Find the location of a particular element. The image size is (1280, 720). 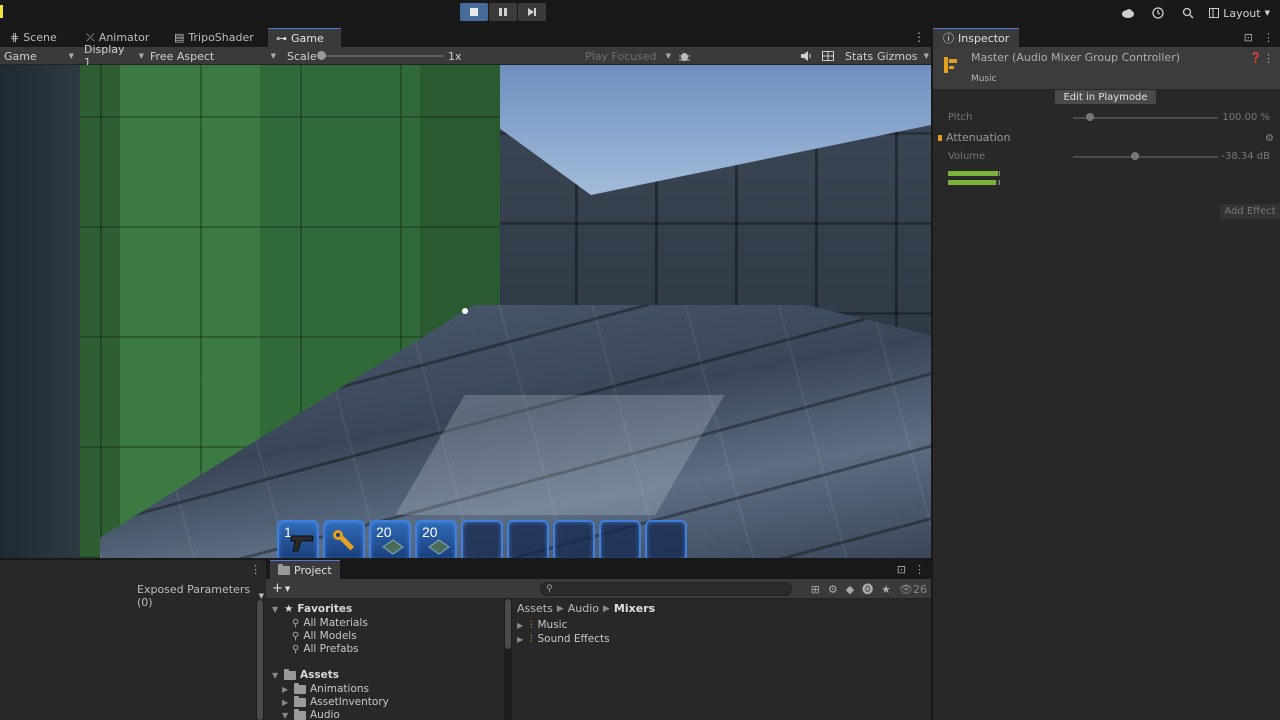

breadcrumb: Assets ▶ Audio ▶ Mixers is located at coordinates (586, 608).